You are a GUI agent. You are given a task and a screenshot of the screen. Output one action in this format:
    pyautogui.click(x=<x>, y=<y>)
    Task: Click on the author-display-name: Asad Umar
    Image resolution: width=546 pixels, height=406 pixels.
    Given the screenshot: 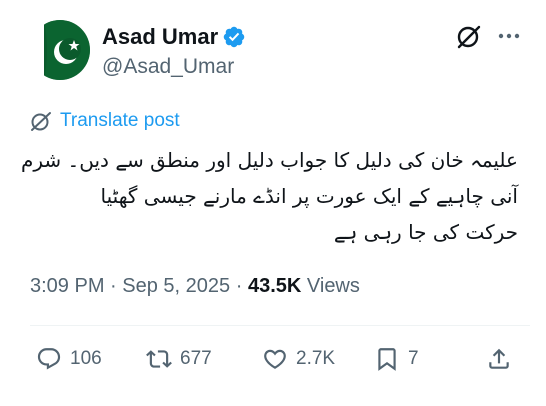 What is the action you would take?
    pyautogui.click(x=160, y=37)
    